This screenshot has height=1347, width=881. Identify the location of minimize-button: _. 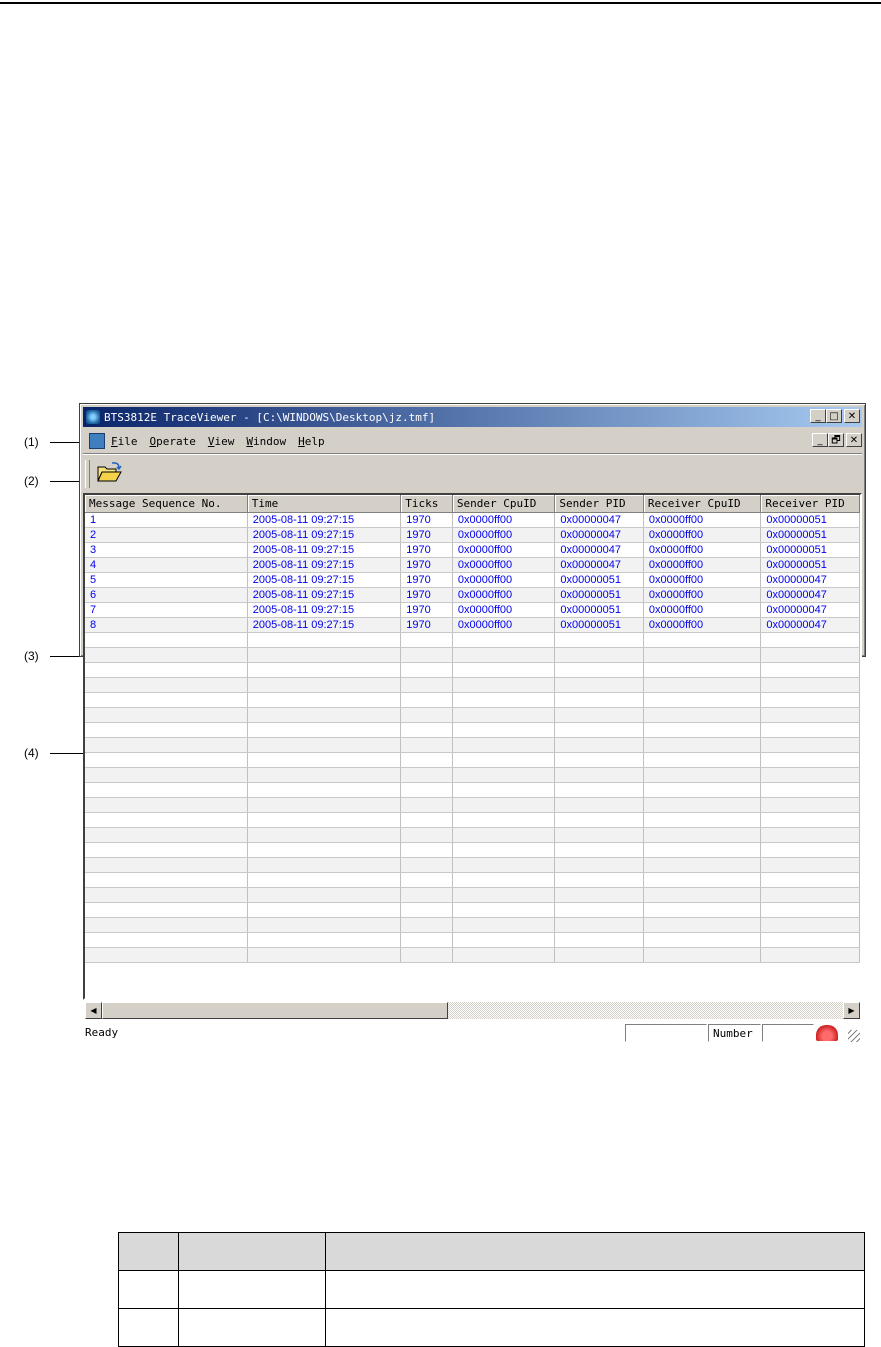
(818, 416).